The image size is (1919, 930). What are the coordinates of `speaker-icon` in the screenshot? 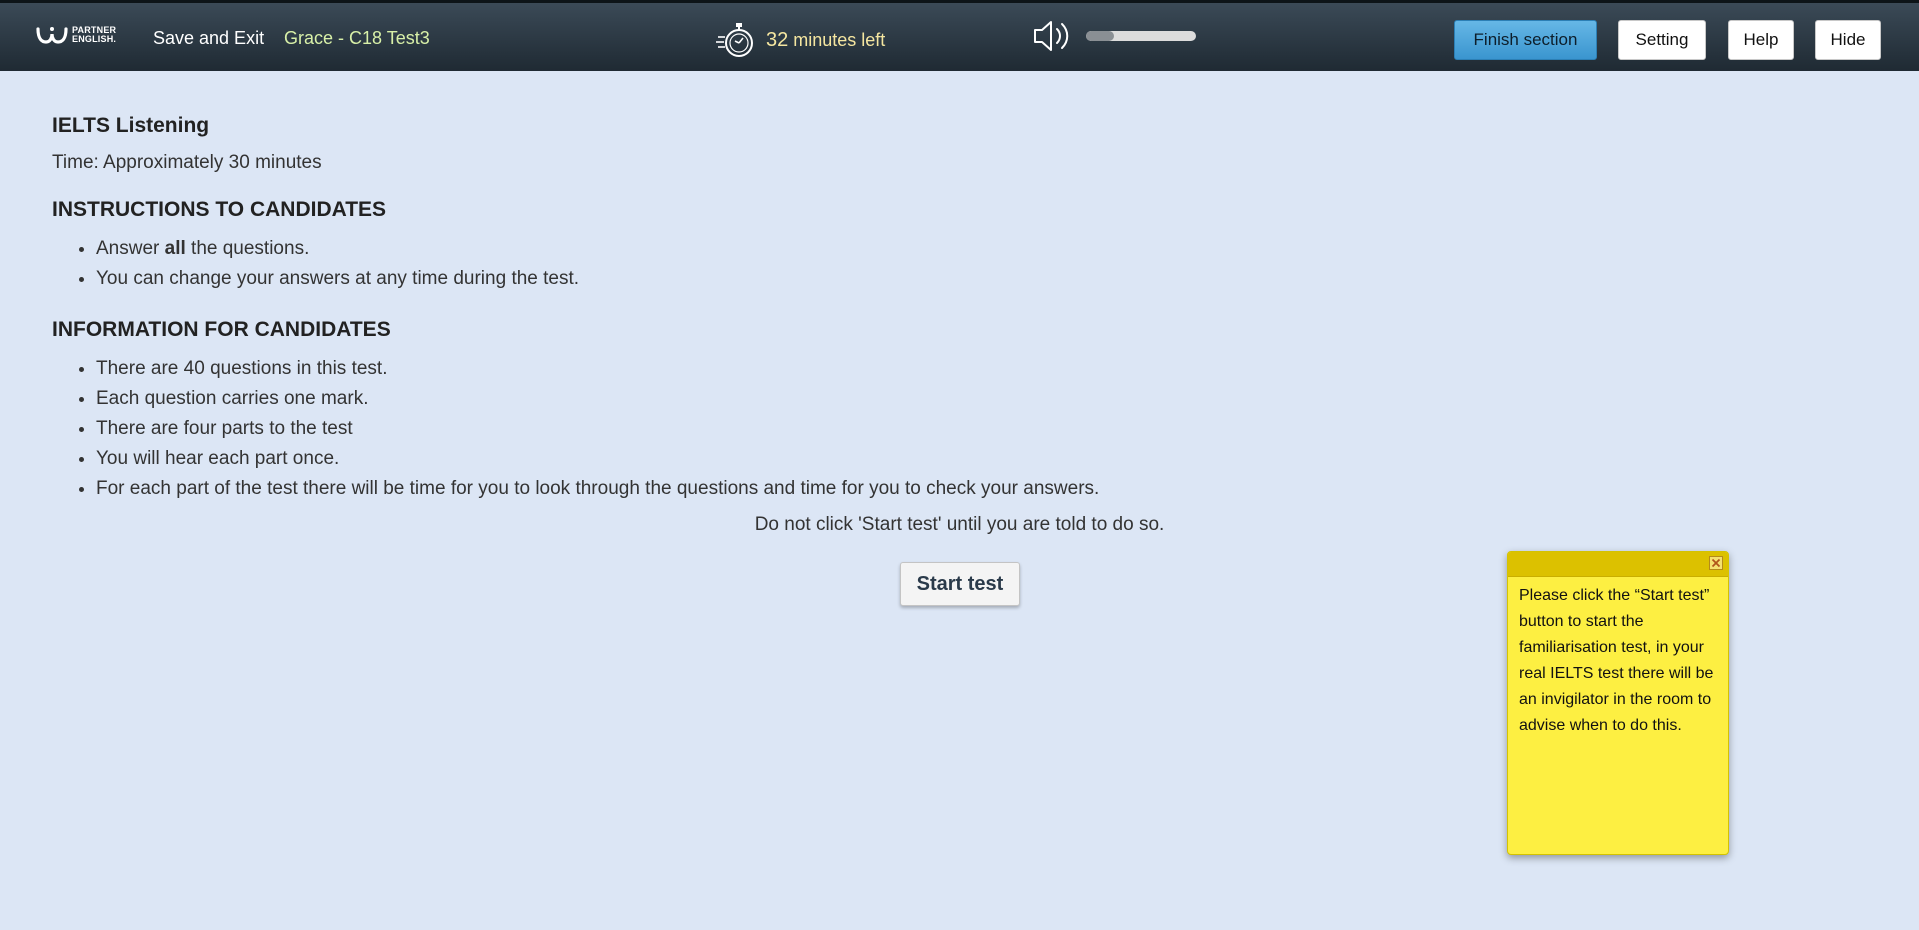 It's located at (1052, 36).